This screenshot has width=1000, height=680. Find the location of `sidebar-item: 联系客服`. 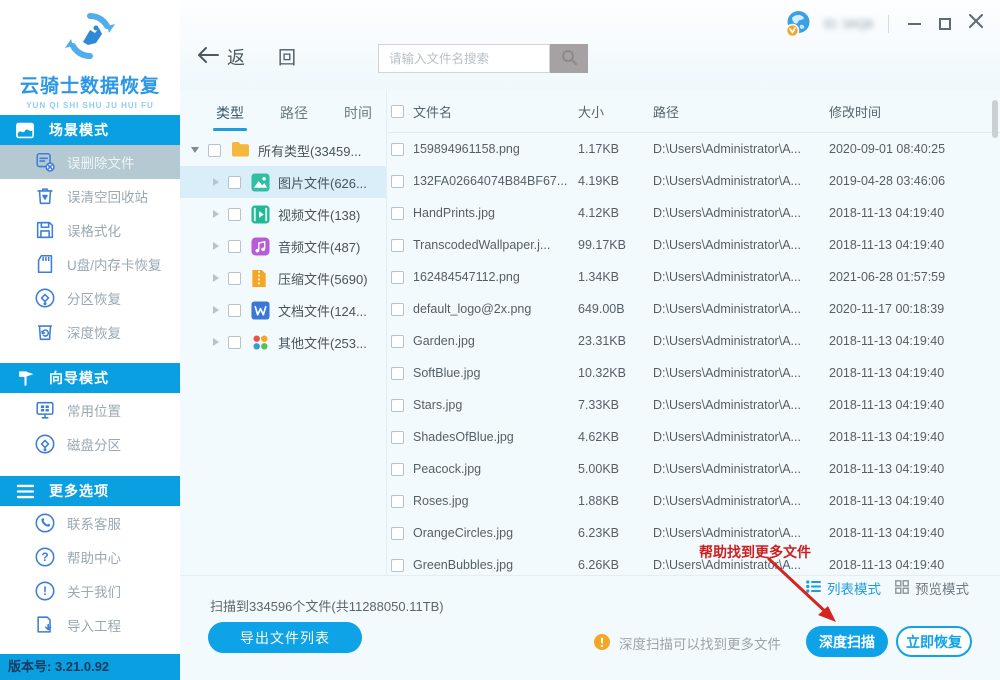

sidebar-item: 联系客服 is located at coordinates (90, 523).